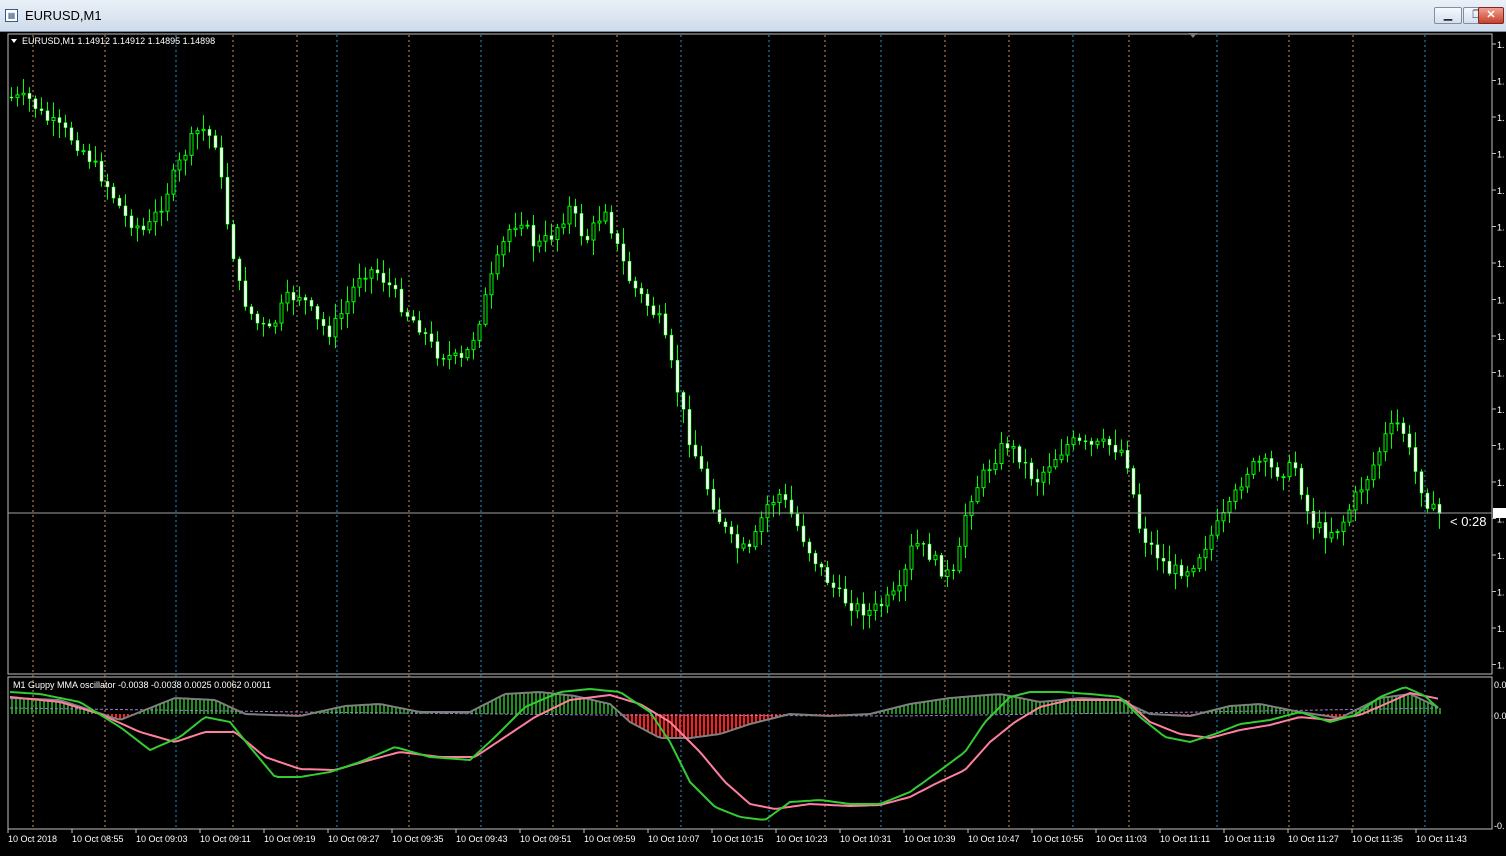 The image size is (1506, 856). What do you see at coordinates (753, 16) in the screenshot?
I see `window-titlebar: ▦ EURUSD,M1 ▁ ❐ ✕` at bounding box center [753, 16].